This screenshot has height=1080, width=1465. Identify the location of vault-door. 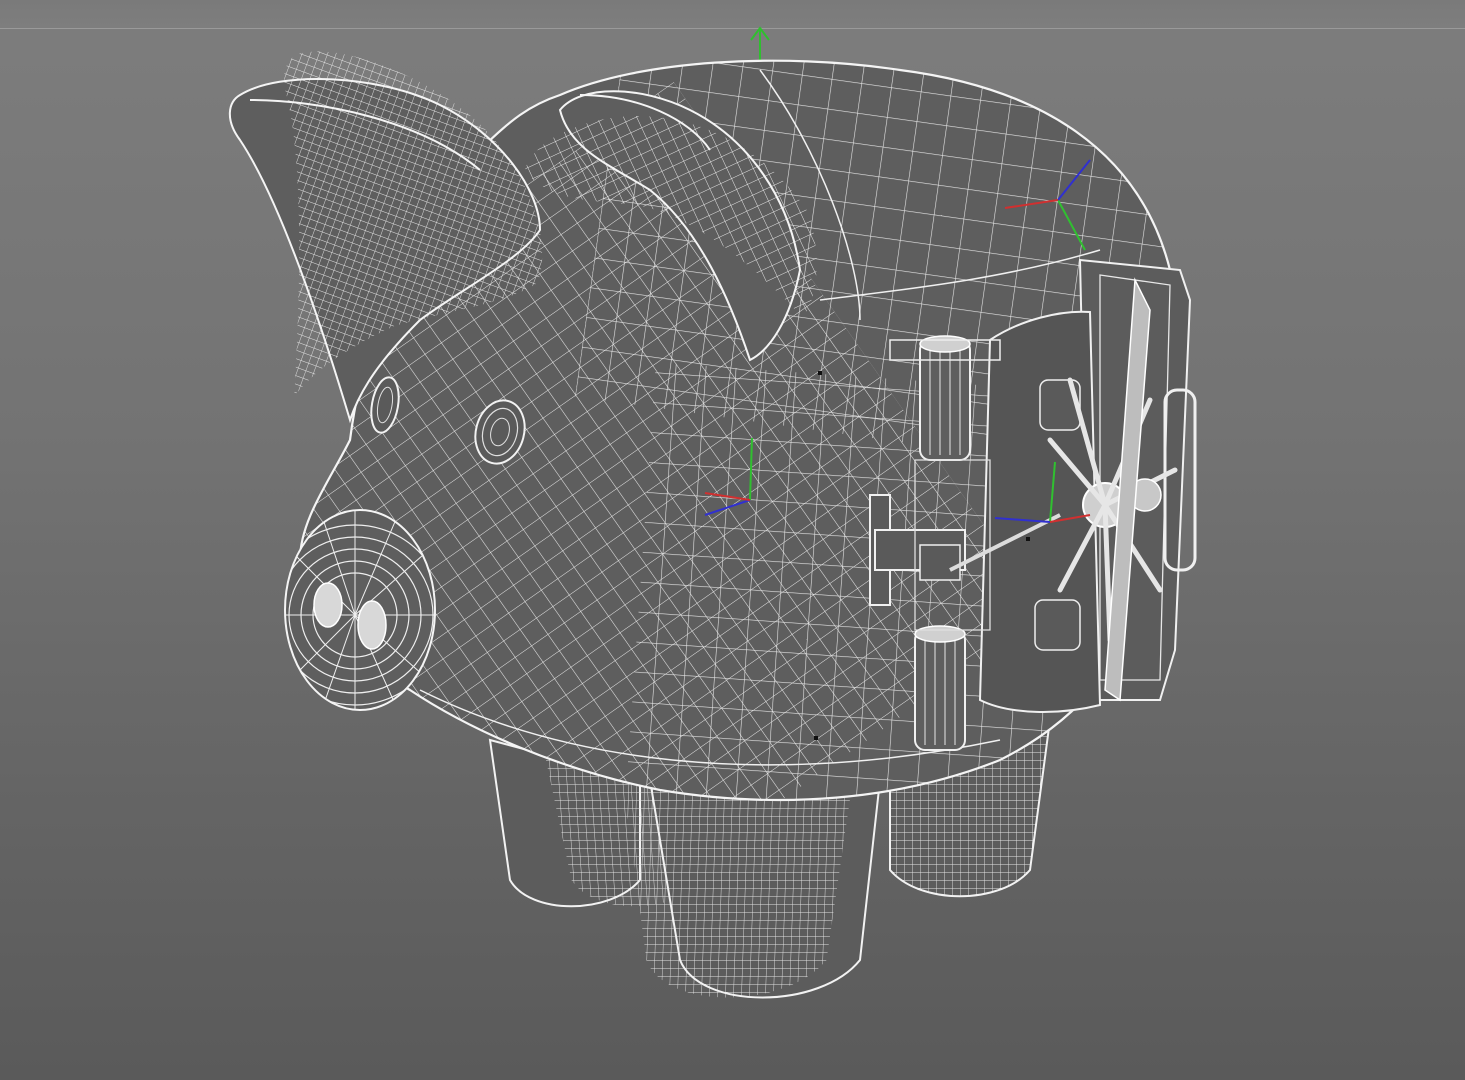
(1087, 485).